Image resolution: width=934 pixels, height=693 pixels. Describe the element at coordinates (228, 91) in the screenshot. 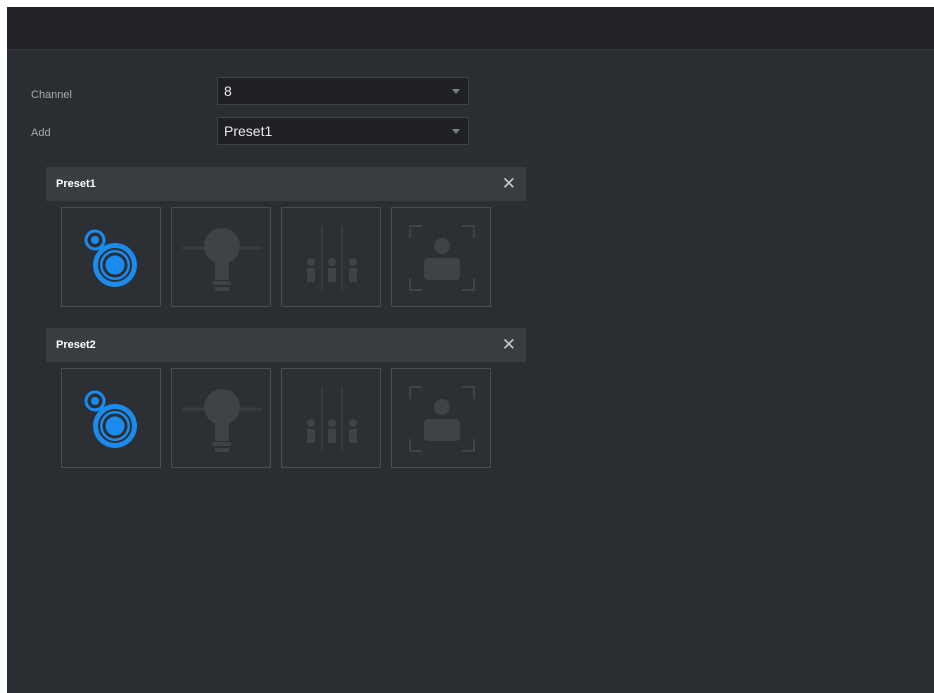

I see `channel-select-value: 8` at that location.